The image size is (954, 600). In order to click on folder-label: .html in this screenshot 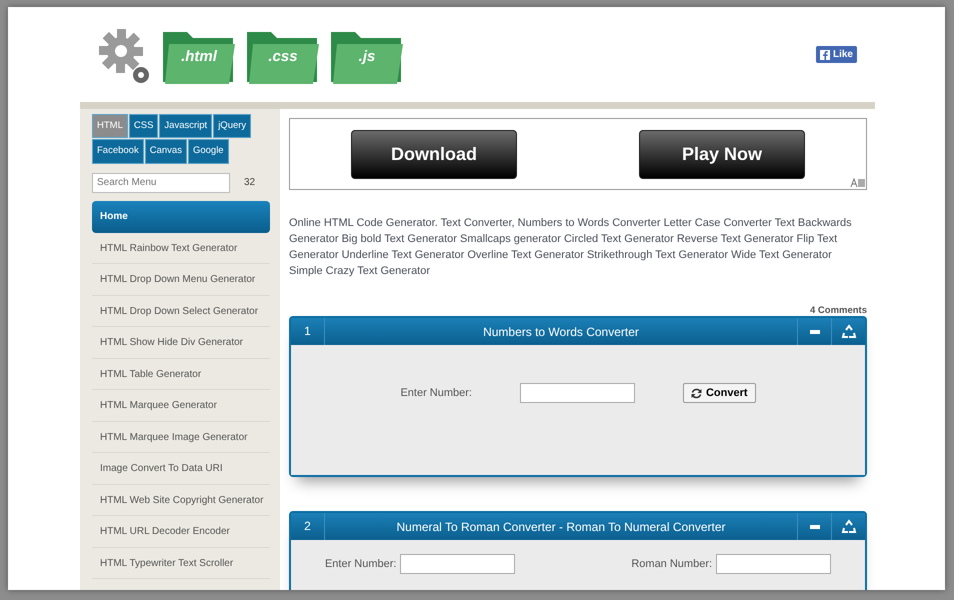, I will do `click(199, 56)`.